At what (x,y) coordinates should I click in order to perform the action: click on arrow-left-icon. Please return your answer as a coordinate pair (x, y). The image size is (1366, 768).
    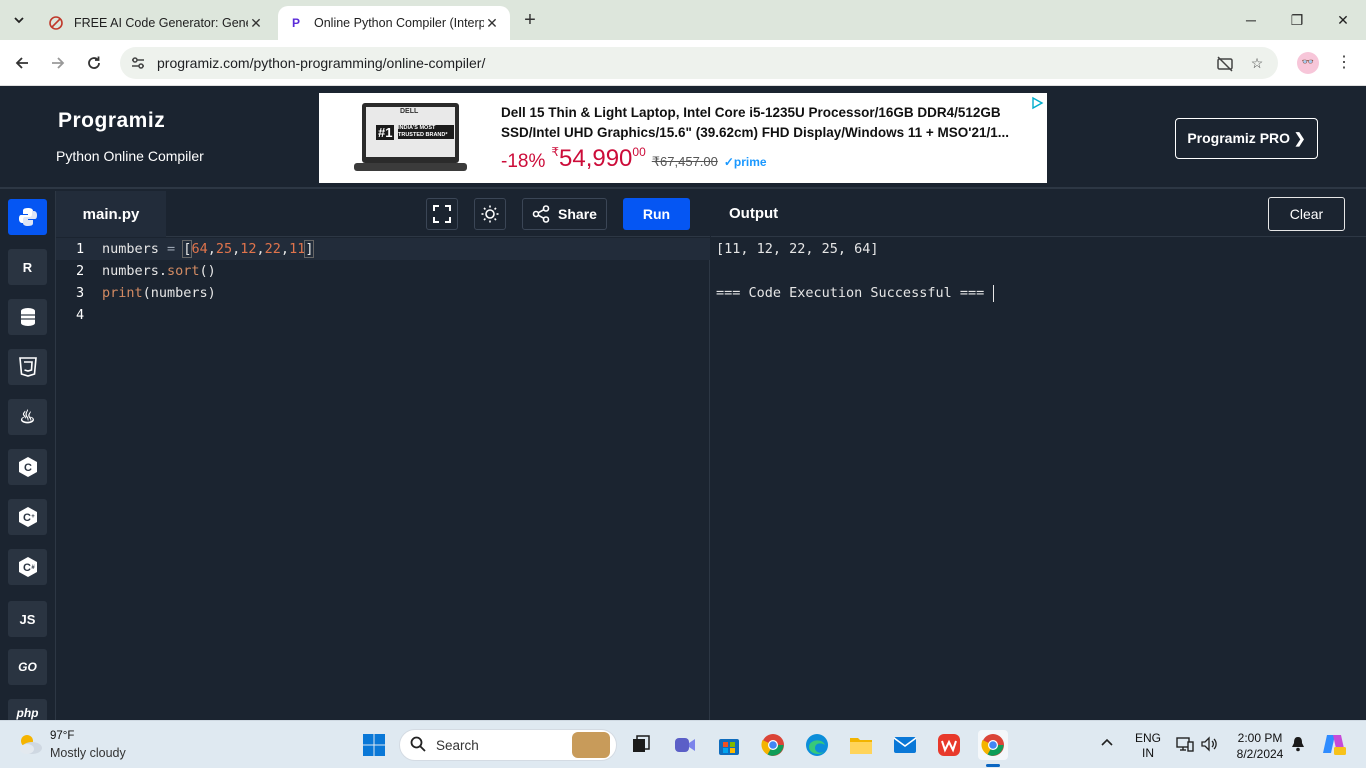
    Looking at the image, I should click on (21, 63).